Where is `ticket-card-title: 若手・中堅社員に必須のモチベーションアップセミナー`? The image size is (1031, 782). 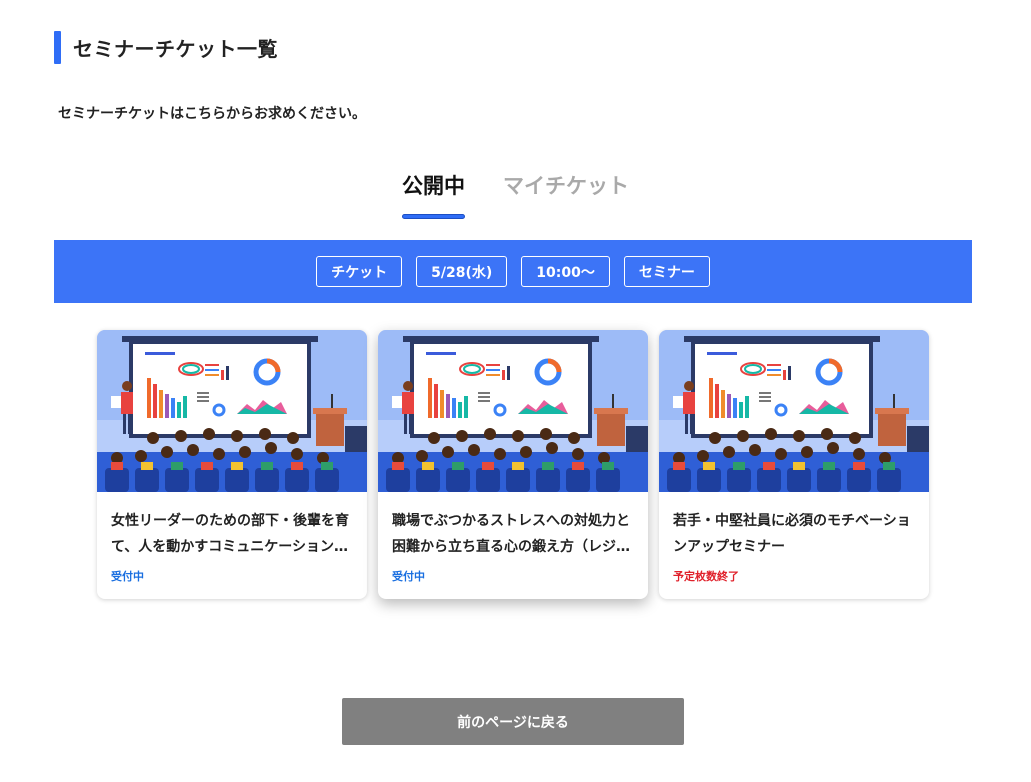 ticket-card-title: 若手・中堅社員に必須のモチベーションアップセミナー is located at coordinates (792, 534).